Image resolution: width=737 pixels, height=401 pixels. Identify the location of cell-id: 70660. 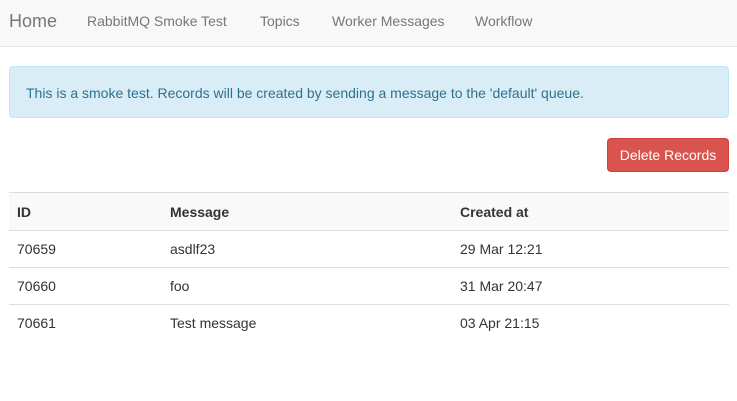
(85, 286).